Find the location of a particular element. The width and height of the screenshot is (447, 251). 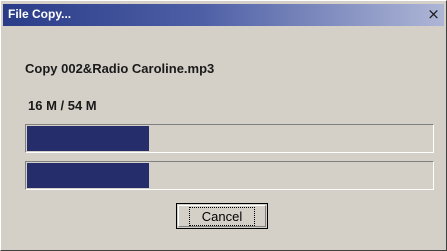

total-progress-bar is located at coordinates (229, 175).